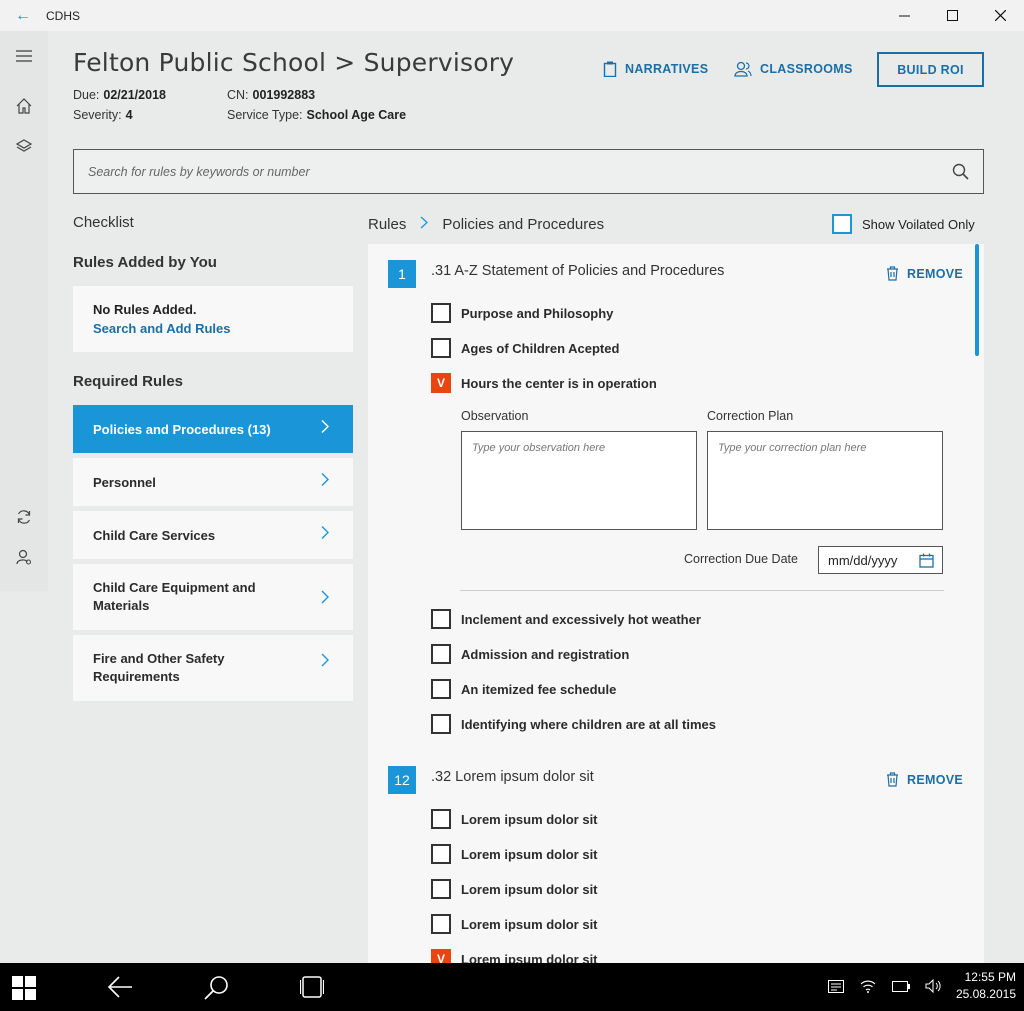 The width and height of the screenshot is (1024, 1011). What do you see at coordinates (539, 689) in the screenshot?
I see `checkbox-label: An itemized fee schedule` at bounding box center [539, 689].